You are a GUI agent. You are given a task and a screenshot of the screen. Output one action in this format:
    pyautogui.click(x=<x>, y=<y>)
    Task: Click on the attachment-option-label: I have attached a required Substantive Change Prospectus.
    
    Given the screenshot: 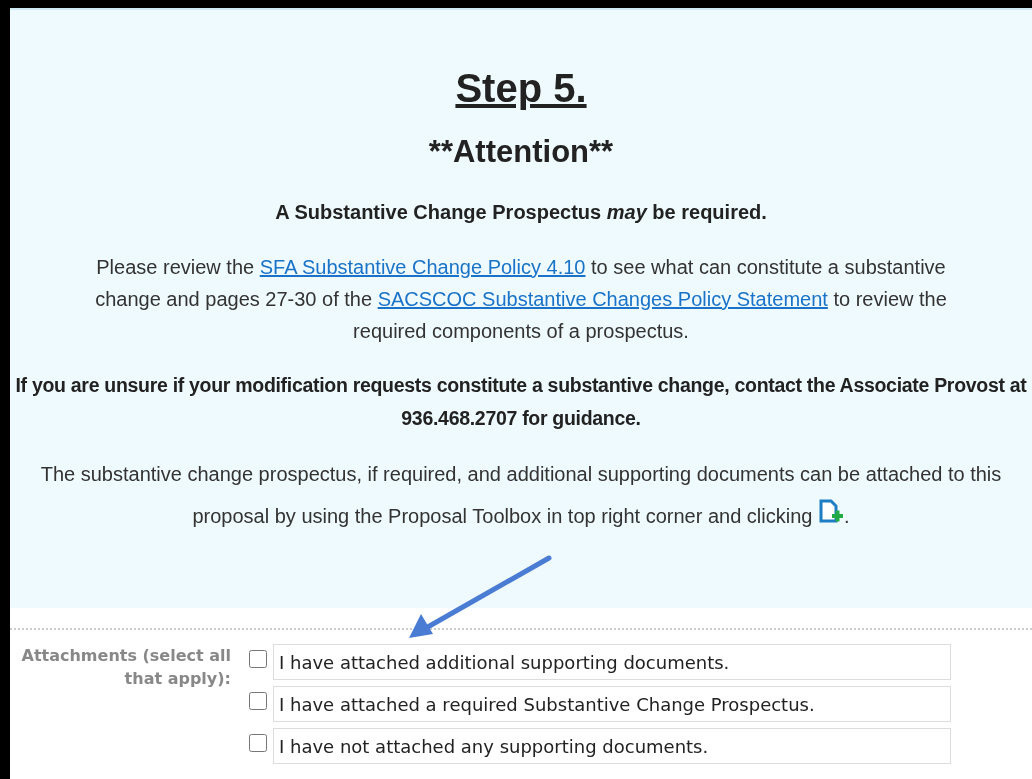 What is the action you would take?
    pyautogui.click(x=612, y=704)
    